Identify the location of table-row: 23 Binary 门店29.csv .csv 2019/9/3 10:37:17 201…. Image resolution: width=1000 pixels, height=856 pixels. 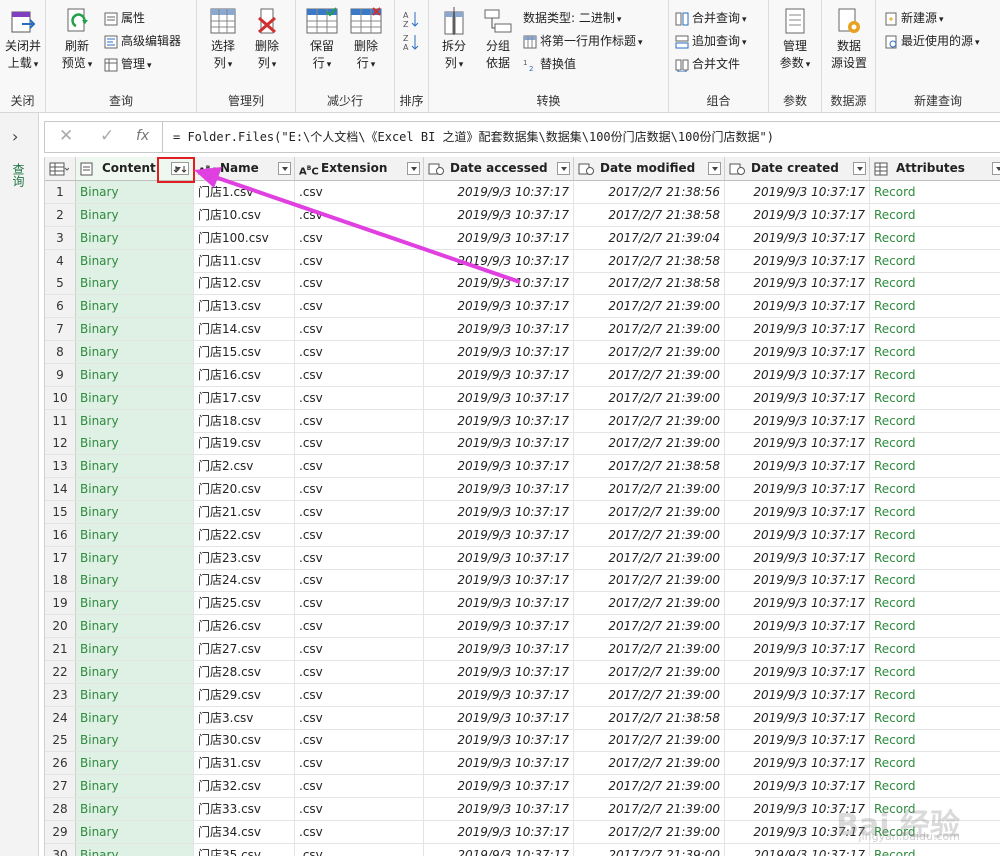
(522, 695).